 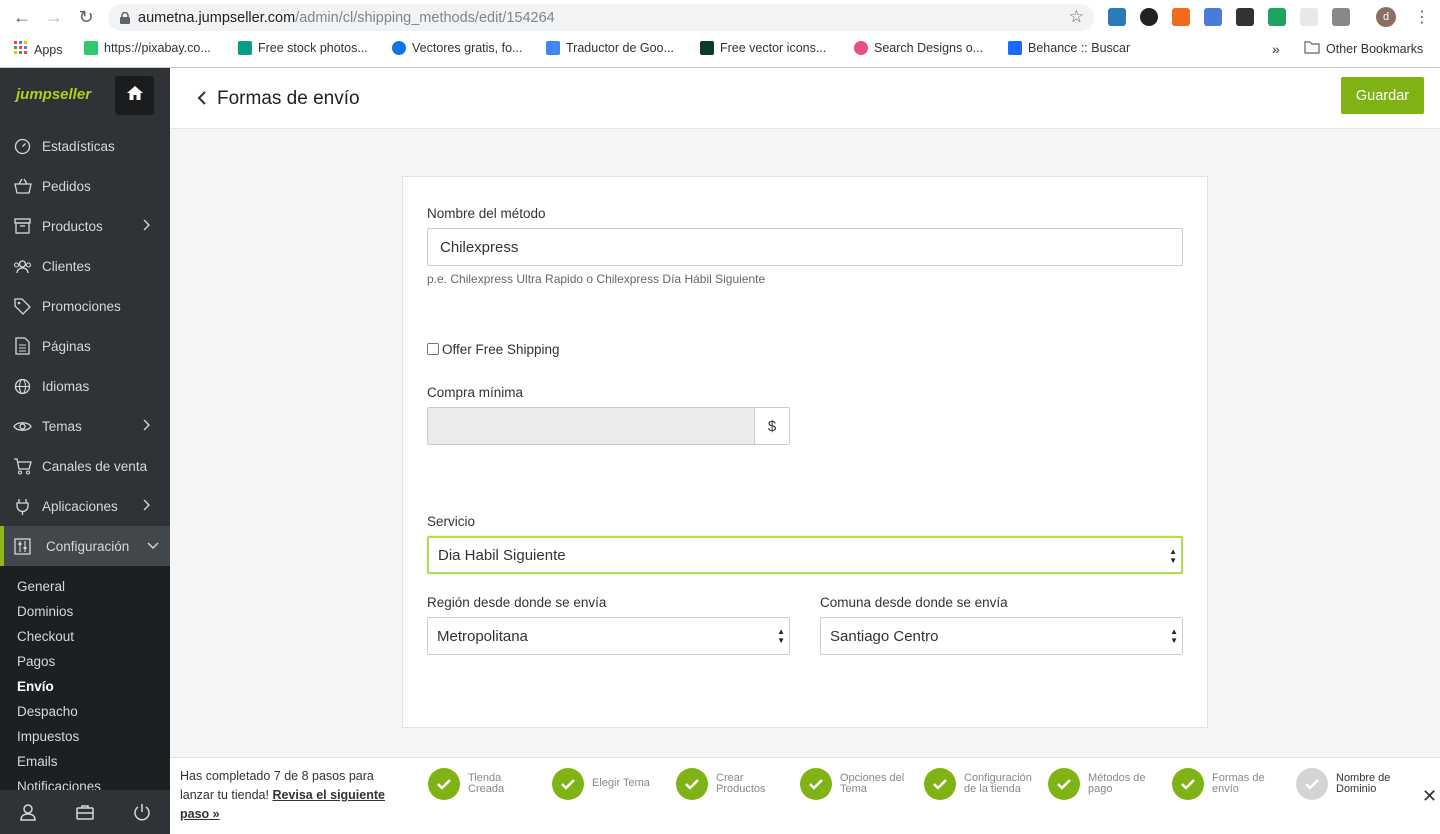 I want to click on submenu-despacho: Despacho, so click(x=47, y=711).